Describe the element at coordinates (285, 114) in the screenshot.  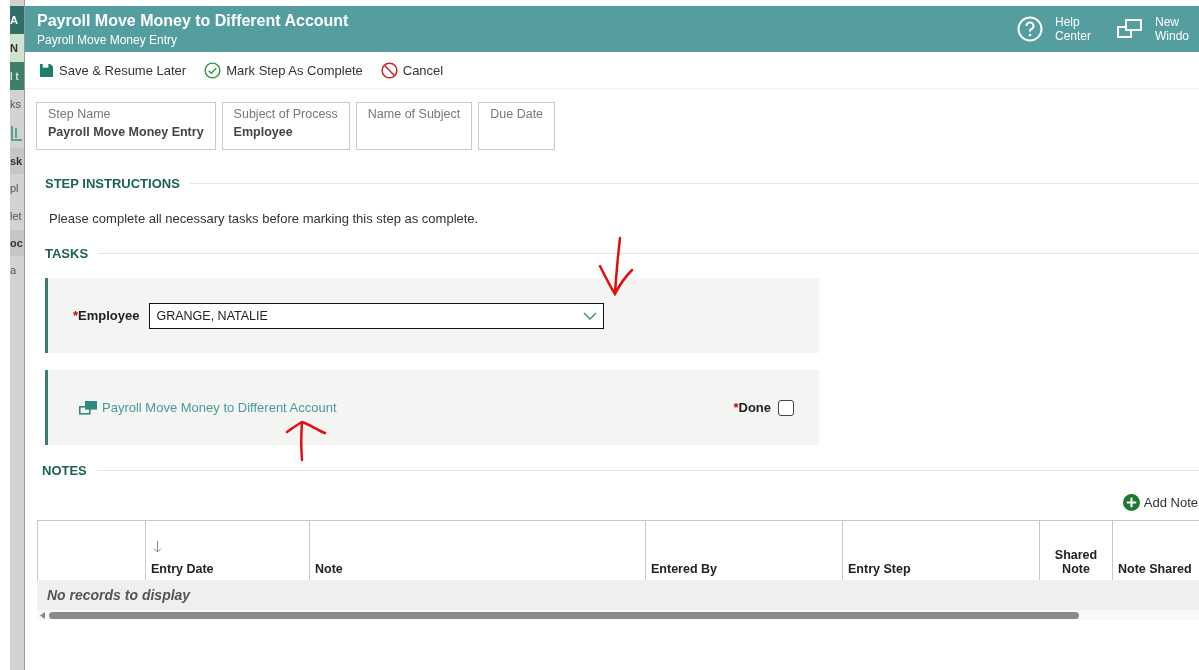
I see `info-label: Subject of Process` at that location.